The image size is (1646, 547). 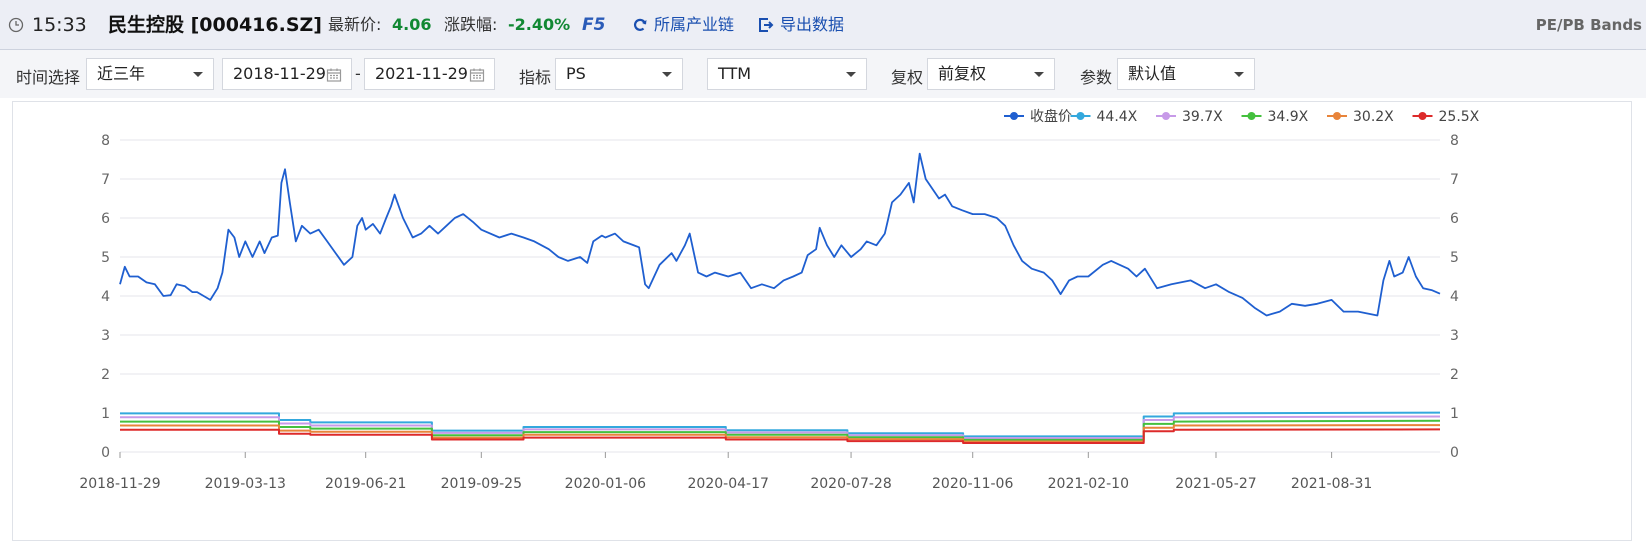 What do you see at coordinates (1051, 116) in the screenshot?
I see `legend-label: 收盘价` at bounding box center [1051, 116].